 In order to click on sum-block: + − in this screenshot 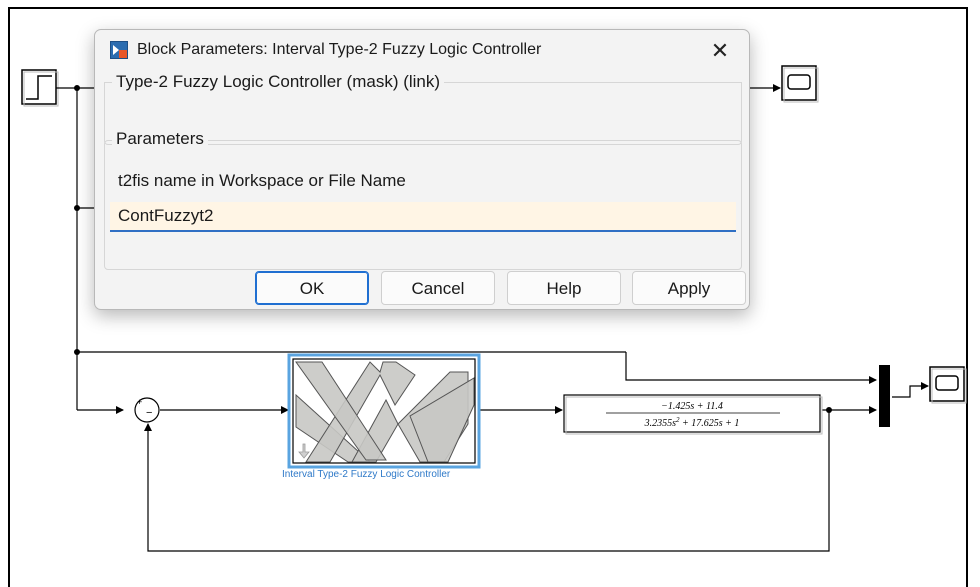, I will do `click(147, 410)`.